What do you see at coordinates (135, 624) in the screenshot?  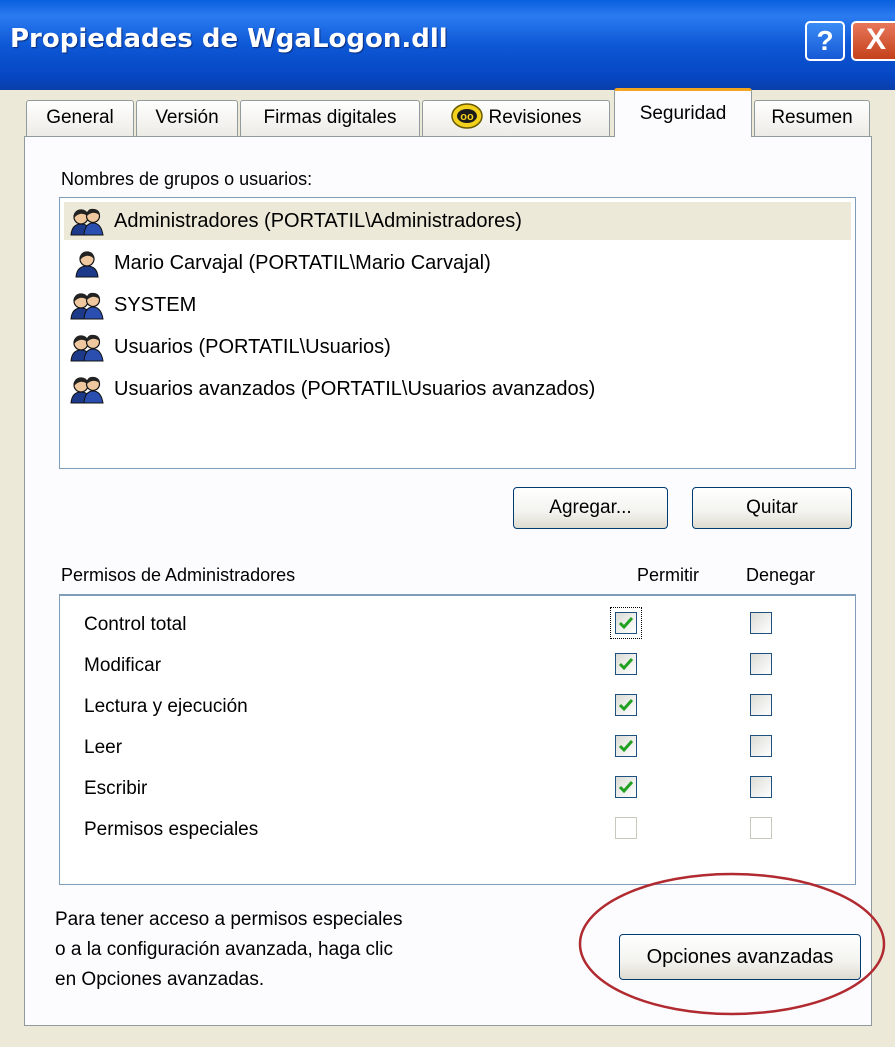 I see `permission-label: Control total` at bounding box center [135, 624].